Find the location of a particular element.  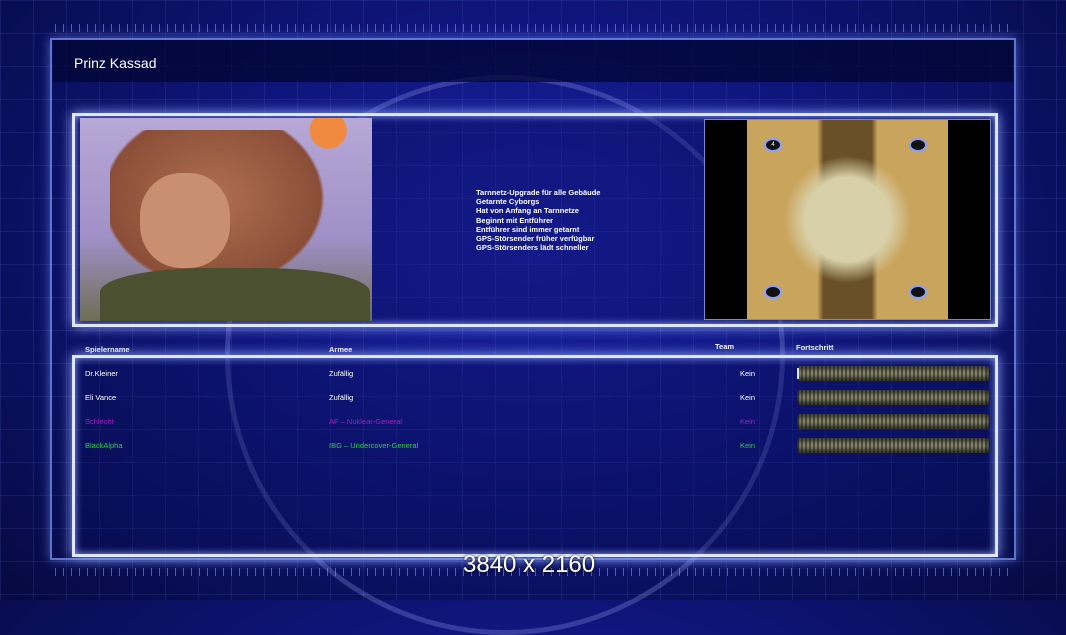

general-name-title: Prinz Kassad is located at coordinates (115, 63).